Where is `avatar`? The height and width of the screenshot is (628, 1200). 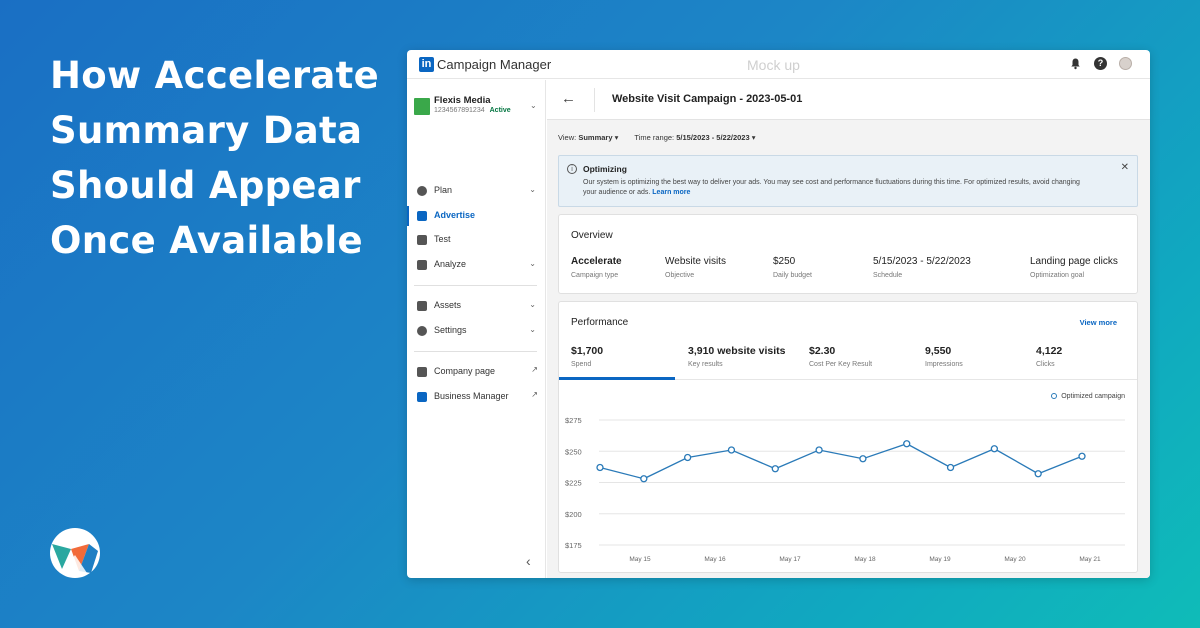 avatar is located at coordinates (1125, 63).